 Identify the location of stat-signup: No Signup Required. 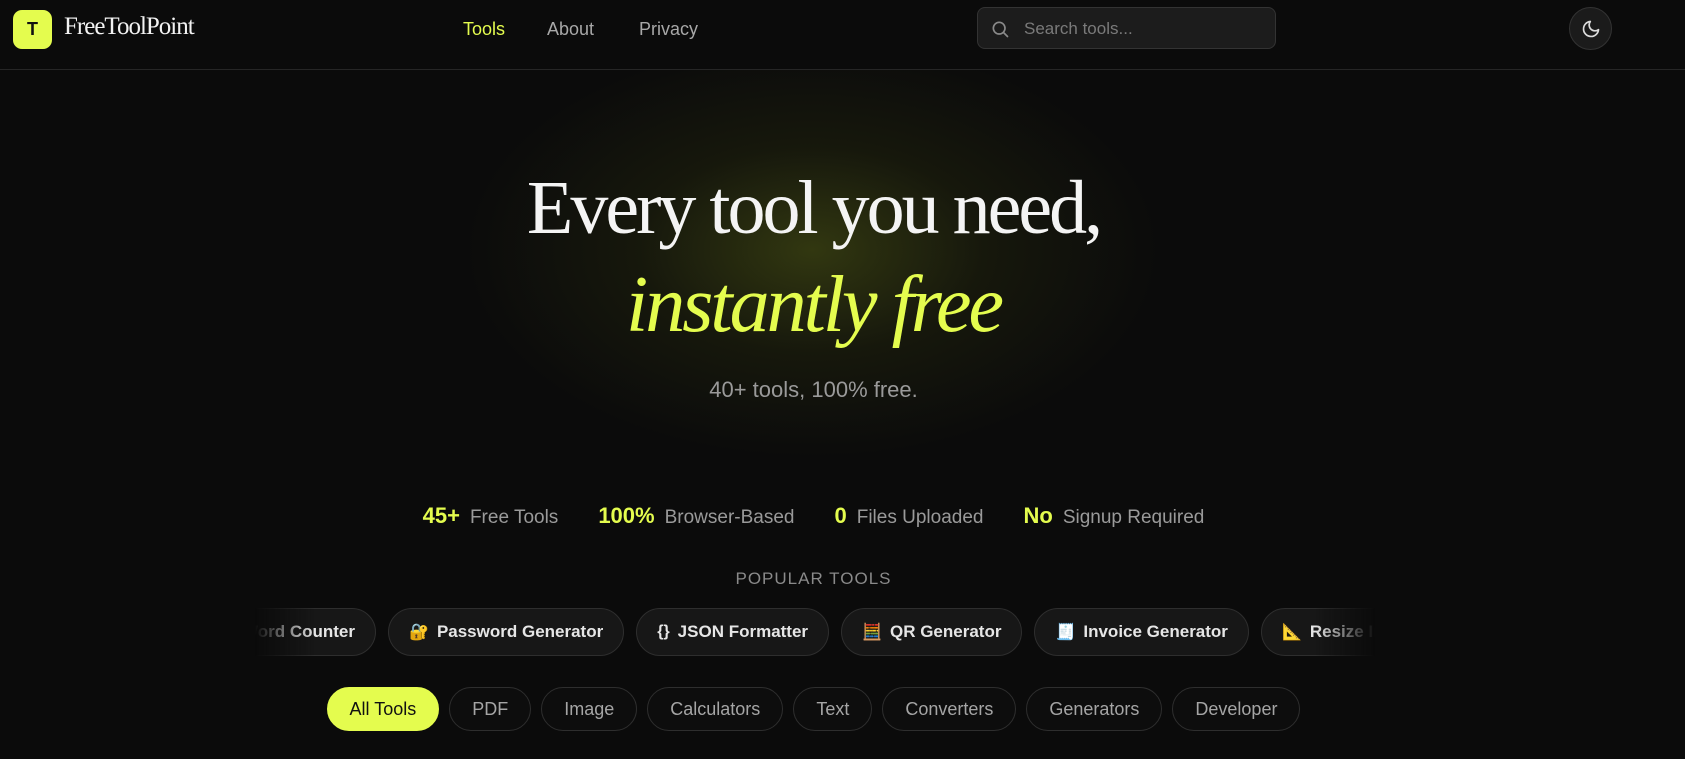
(1113, 516).